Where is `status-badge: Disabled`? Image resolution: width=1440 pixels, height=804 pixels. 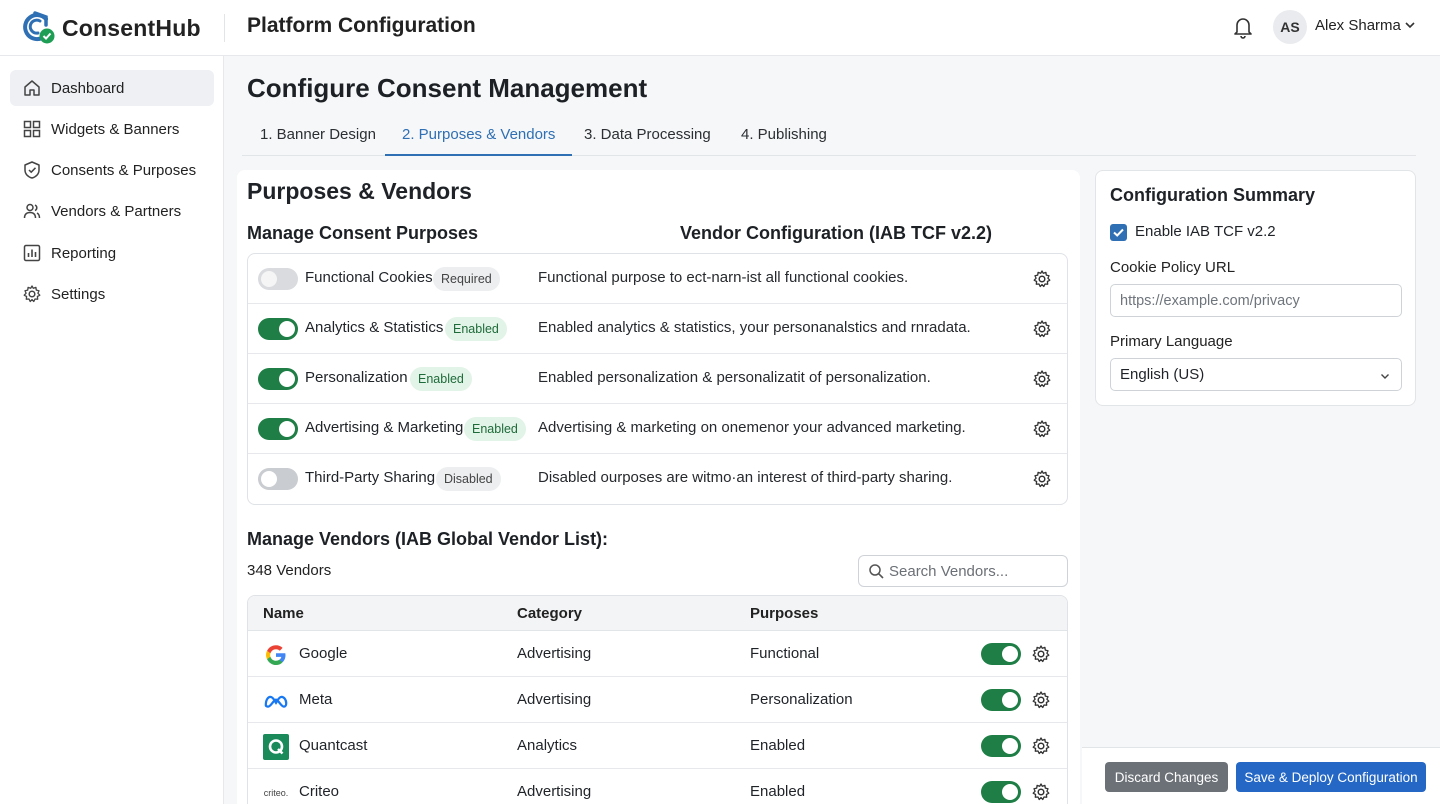 status-badge: Disabled is located at coordinates (468, 479).